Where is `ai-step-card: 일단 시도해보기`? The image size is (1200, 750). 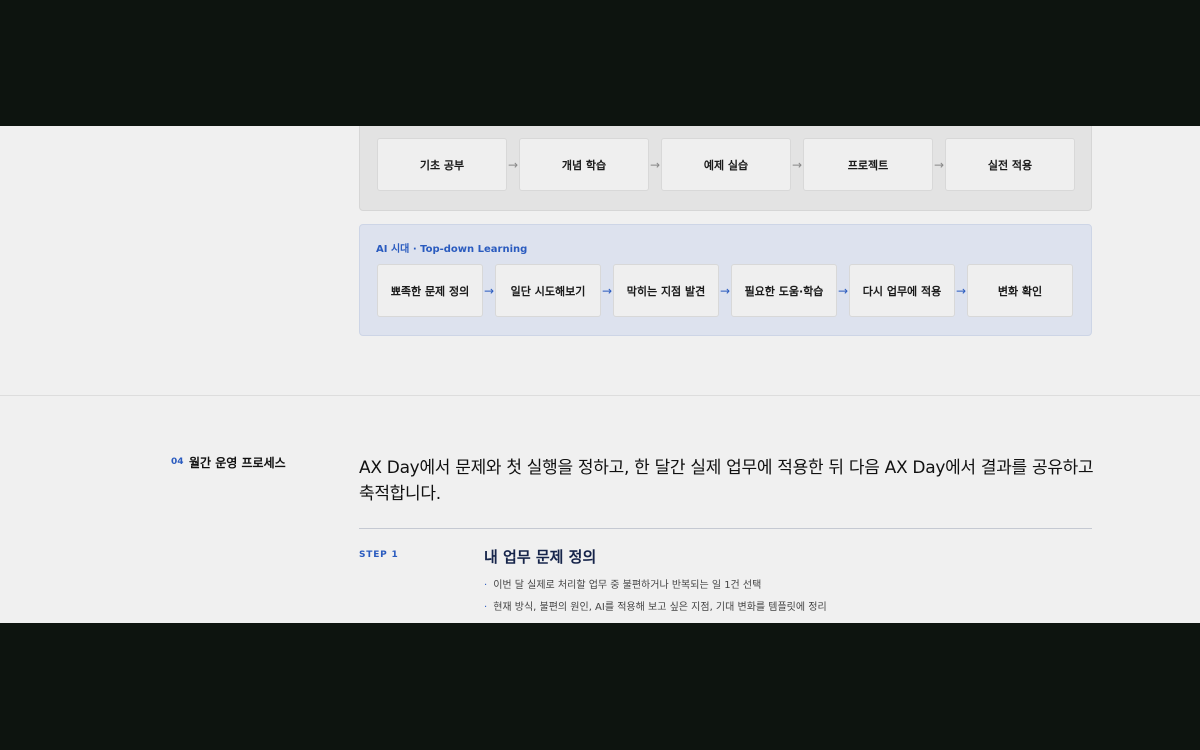 ai-step-card: 일단 시도해보기 is located at coordinates (548, 290).